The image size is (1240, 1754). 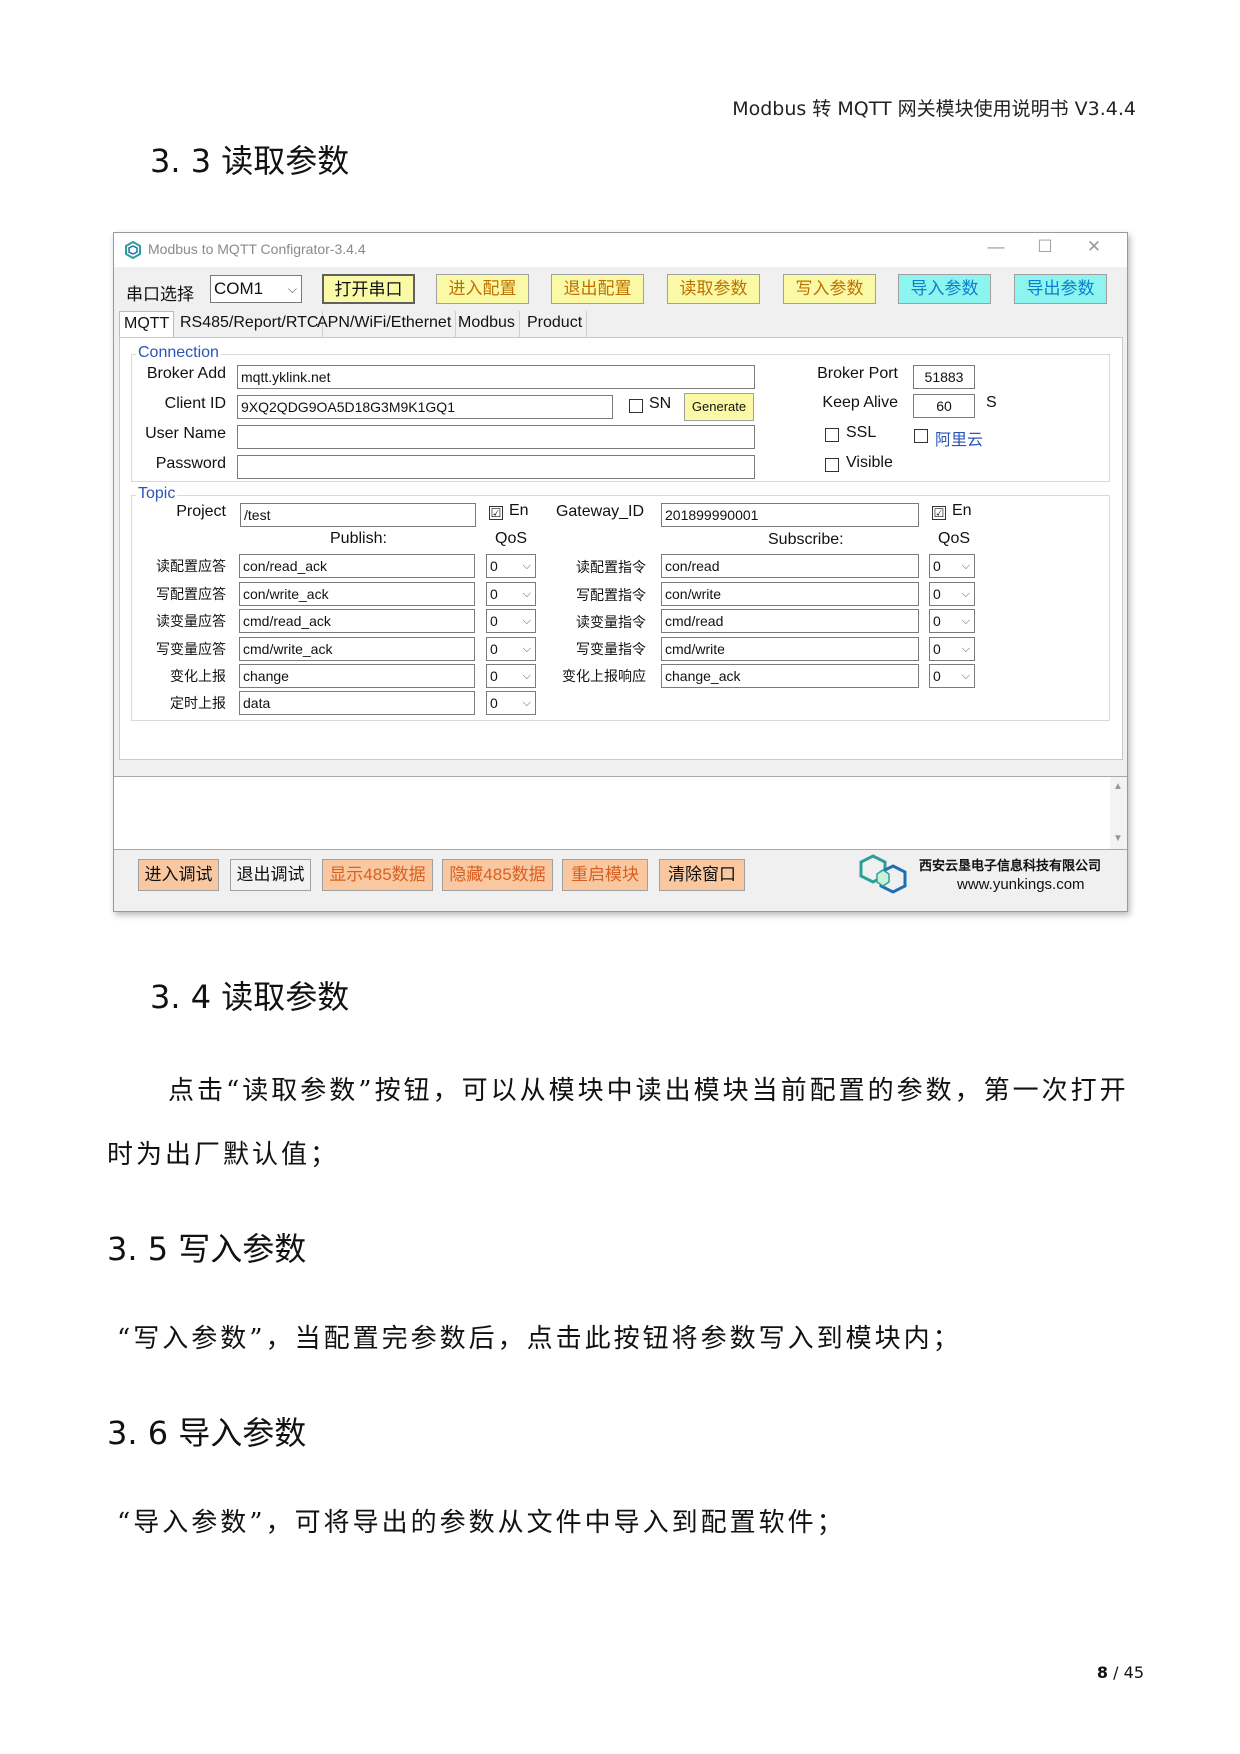 What do you see at coordinates (496, 437) in the screenshot?
I see `user-name-input` at bounding box center [496, 437].